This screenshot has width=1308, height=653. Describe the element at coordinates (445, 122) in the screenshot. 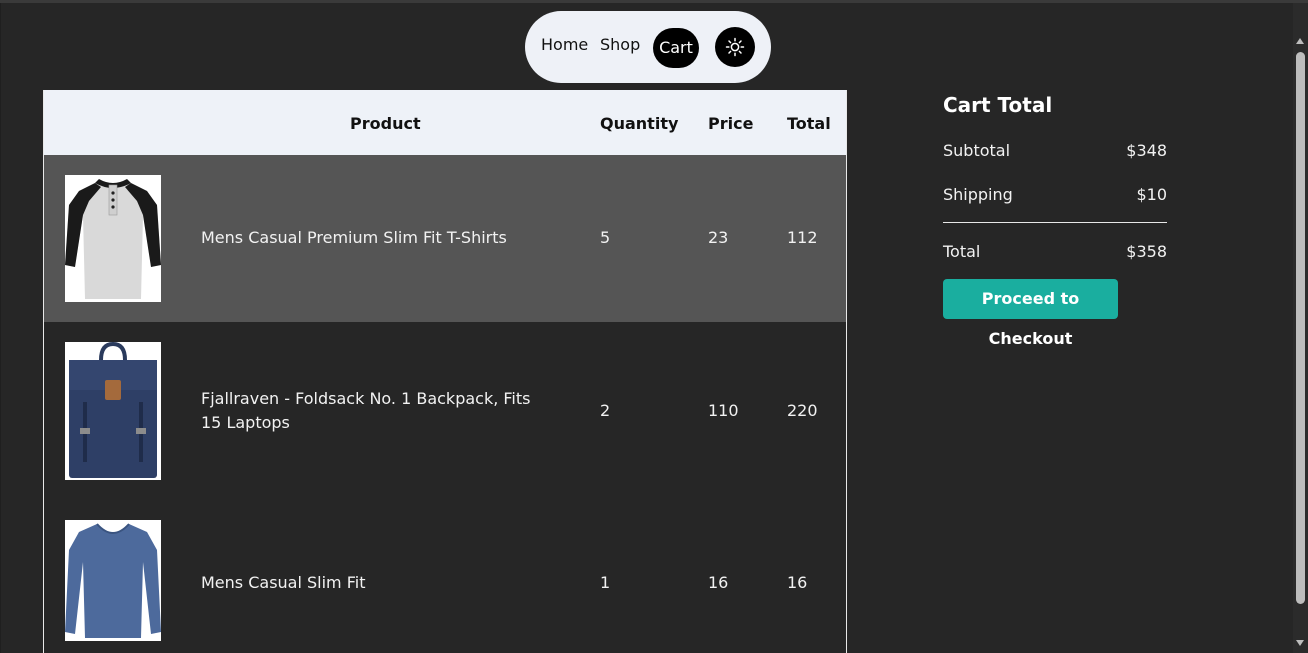

I see `table-header: Product Quantity Price Total` at that location.